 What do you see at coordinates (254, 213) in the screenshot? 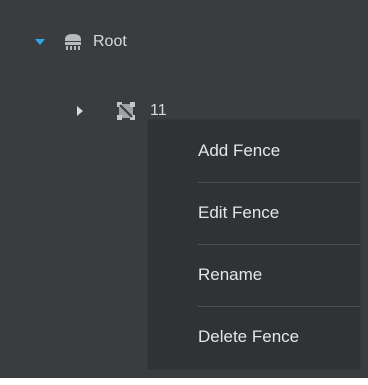
I see `menu-item-edit-fence: Edit Fence` at bounding box center [254, 213].